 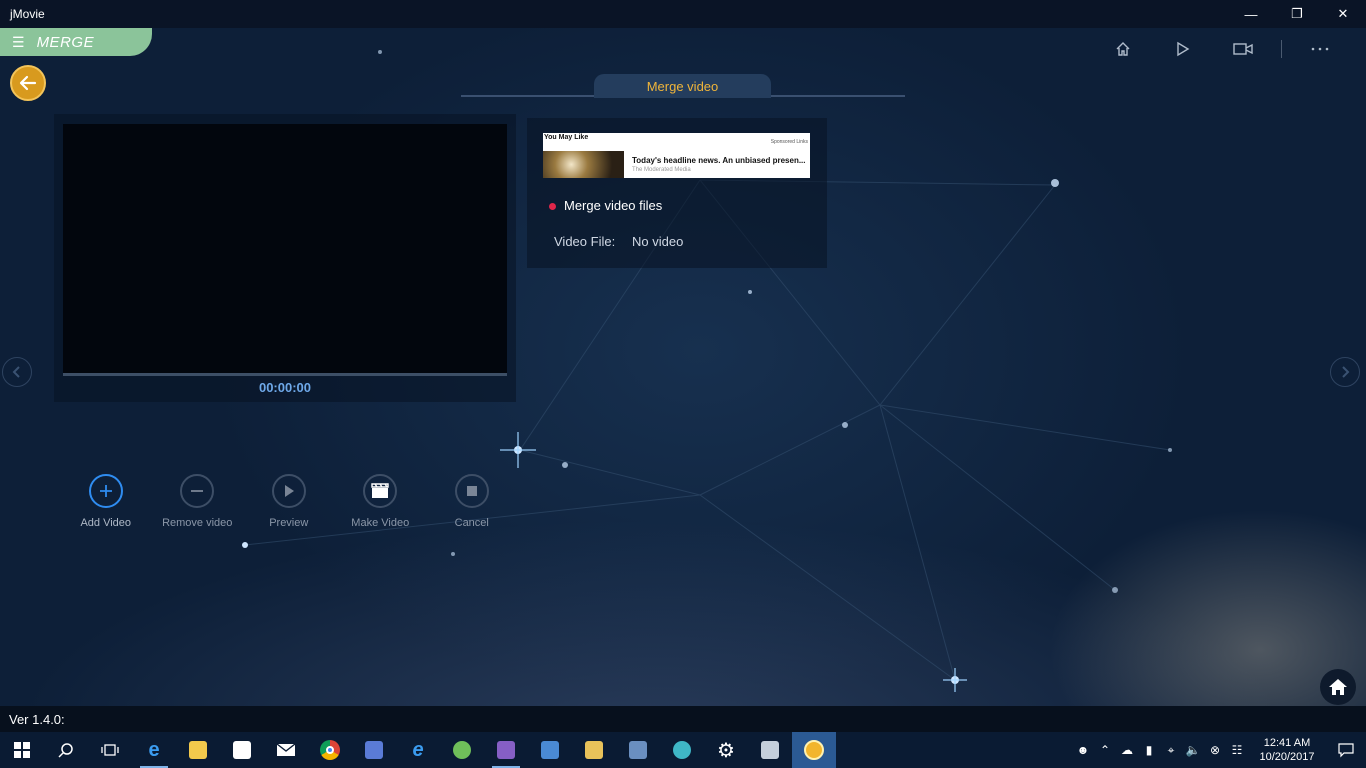 I want to click on input-method-icon: ☷, so click(x=1237, y=750).